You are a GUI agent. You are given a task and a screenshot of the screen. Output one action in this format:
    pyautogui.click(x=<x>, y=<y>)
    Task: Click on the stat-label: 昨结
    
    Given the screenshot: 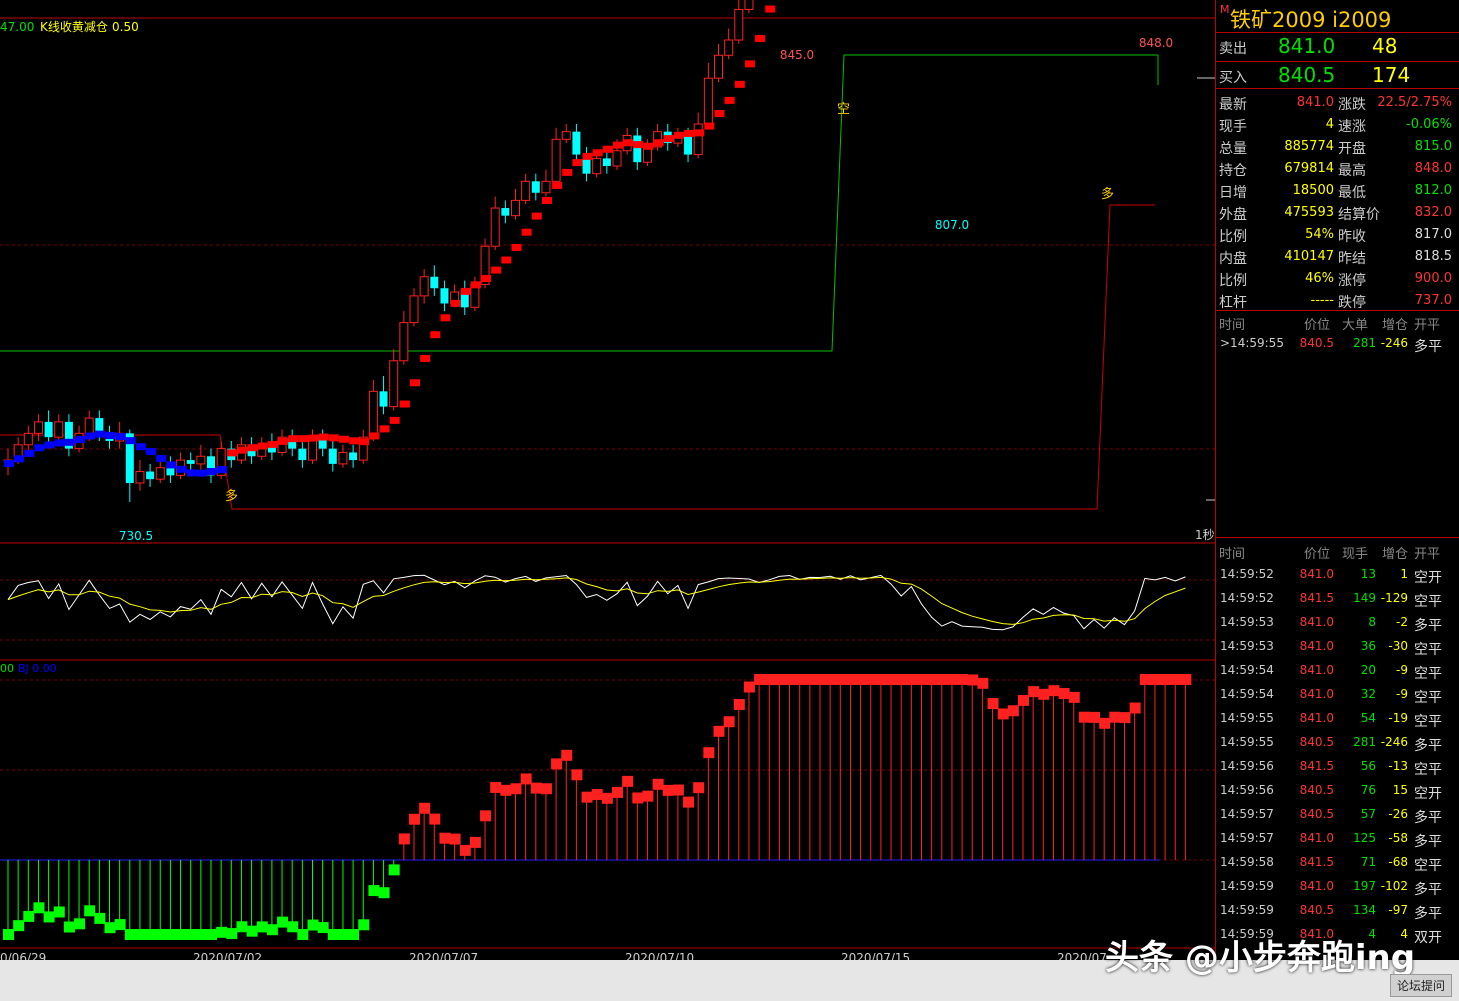 What is the action you would take?
    pyautogui.click(x=1352, y=259)
    